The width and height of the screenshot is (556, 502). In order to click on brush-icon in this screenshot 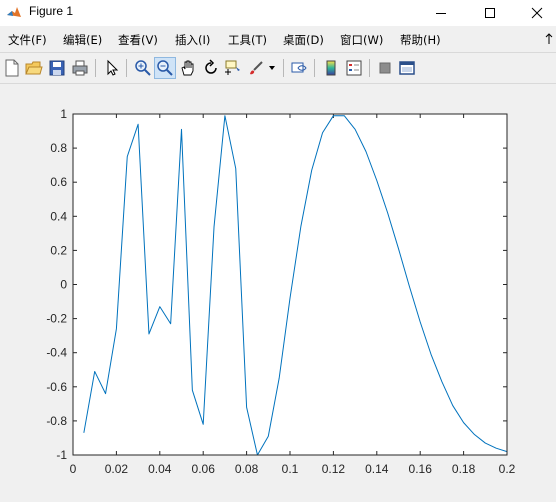, I will do `click(256, 68)`.